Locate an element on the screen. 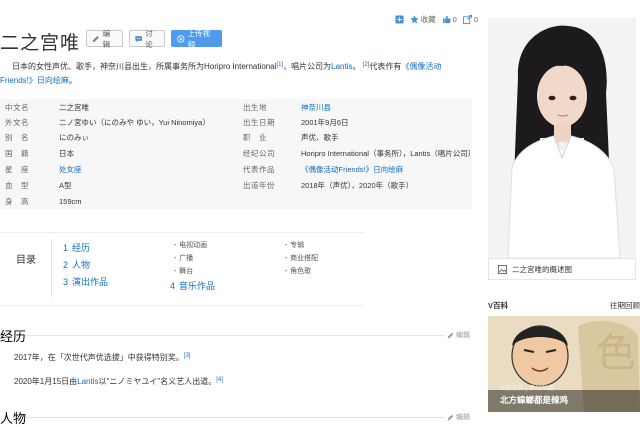 This screenshot has height=427, width=640. summary-text-3: 。 is located at coordinates (356, 66).